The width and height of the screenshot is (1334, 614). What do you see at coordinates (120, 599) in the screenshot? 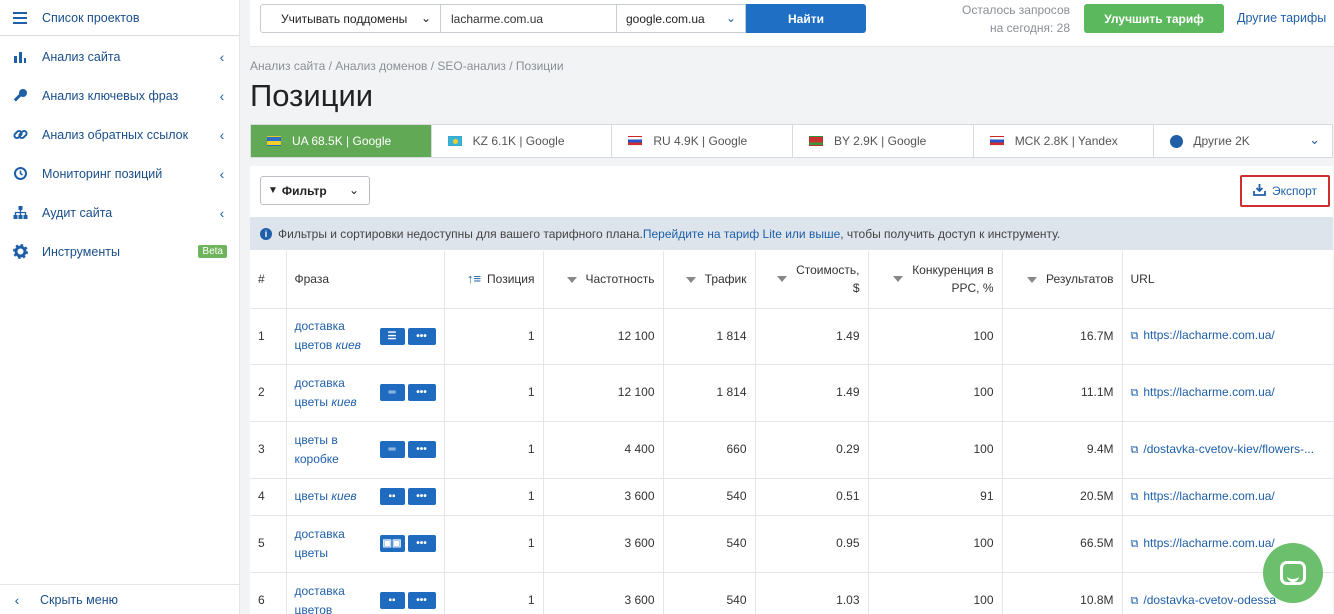
I see `hide-menu-button: ‹ Скрыть меню` at bounding box center [120, 599].